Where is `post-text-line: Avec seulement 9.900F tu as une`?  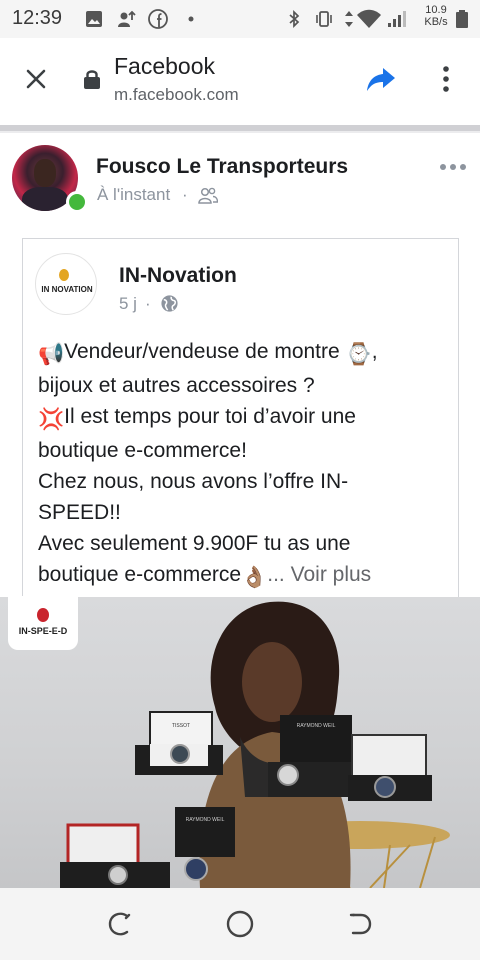
post-text-line: Avec seulement 9.900F tu as une is located at coordinates (194, 543).